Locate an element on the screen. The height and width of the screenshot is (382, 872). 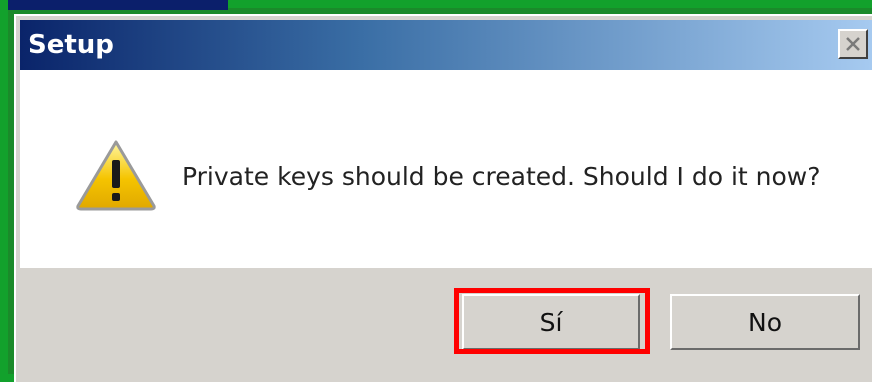
warning-icon is located at coordinates (116, 175).